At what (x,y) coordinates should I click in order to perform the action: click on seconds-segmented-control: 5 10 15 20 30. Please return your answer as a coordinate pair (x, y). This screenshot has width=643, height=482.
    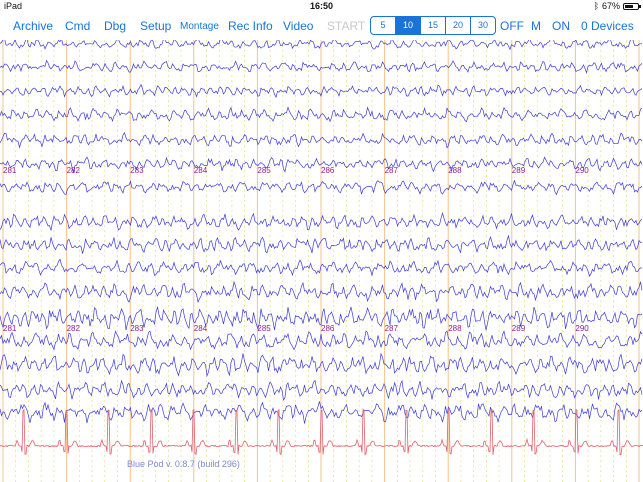
    Looking at the image, I should click on (433, 25).